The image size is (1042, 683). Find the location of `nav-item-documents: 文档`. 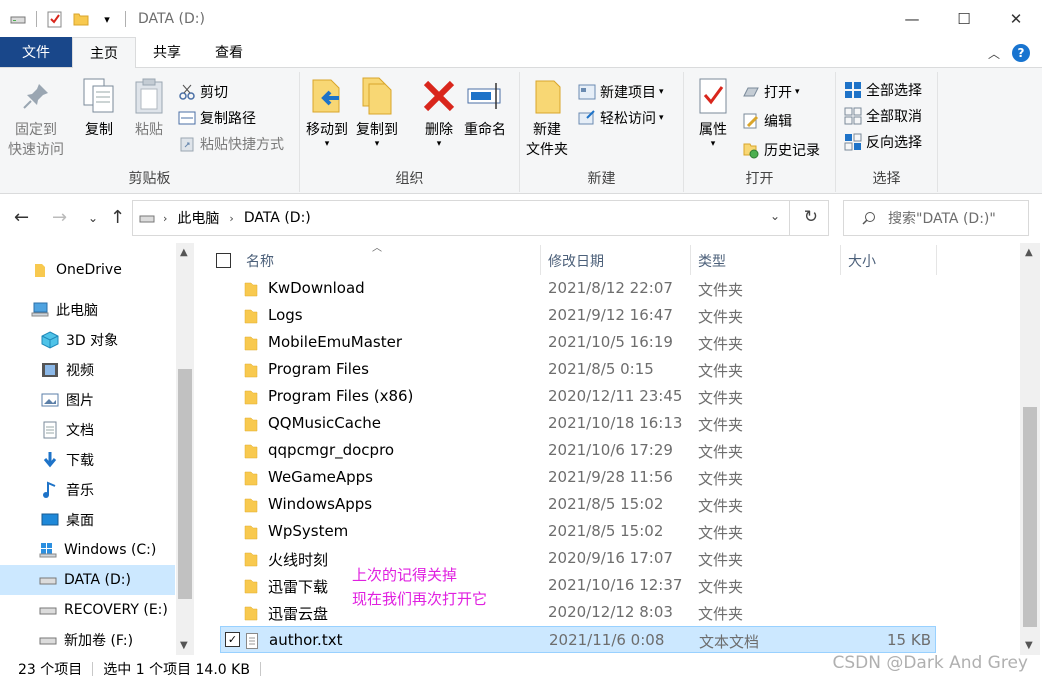

nav-item-documents: 文档 is located at coordinates (87, 430).